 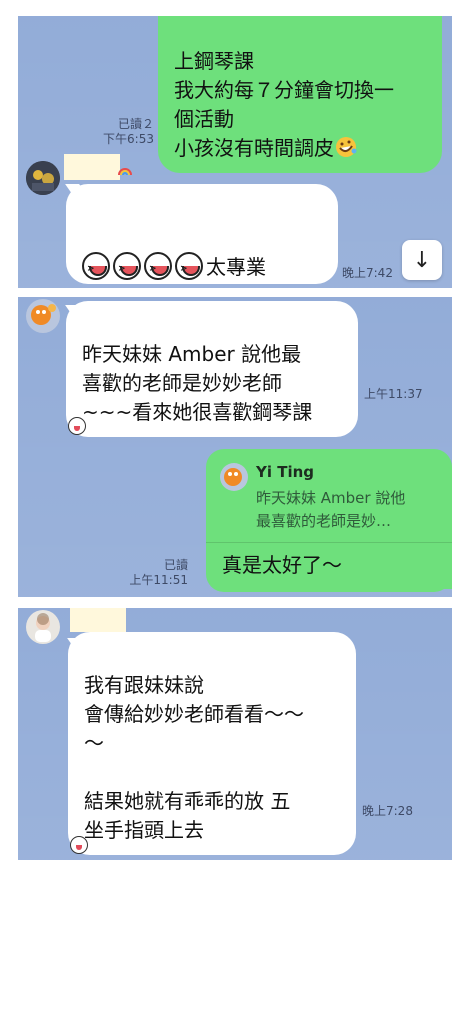 I want to click on read-receipt: 已讀 上午11:51, so click(x=153, y=573).